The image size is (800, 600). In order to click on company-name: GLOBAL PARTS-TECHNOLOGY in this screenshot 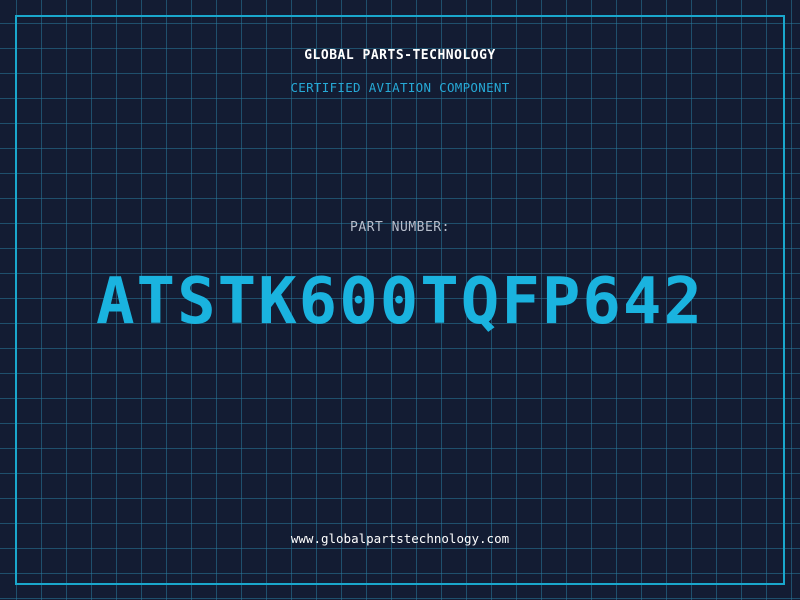, I will do `click(400, 55)`.